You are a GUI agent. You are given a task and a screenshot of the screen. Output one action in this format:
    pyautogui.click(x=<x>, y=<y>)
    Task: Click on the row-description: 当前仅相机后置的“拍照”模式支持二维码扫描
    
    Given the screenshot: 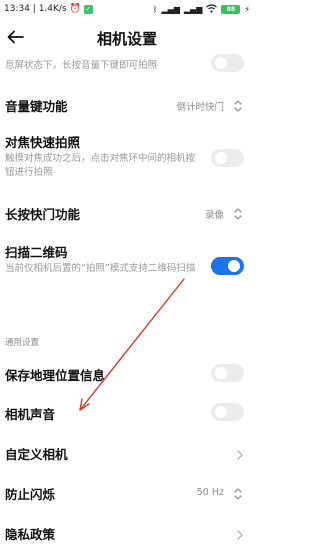 What is the action you would take?
    pyautogui.click(x=100, y=268)
    